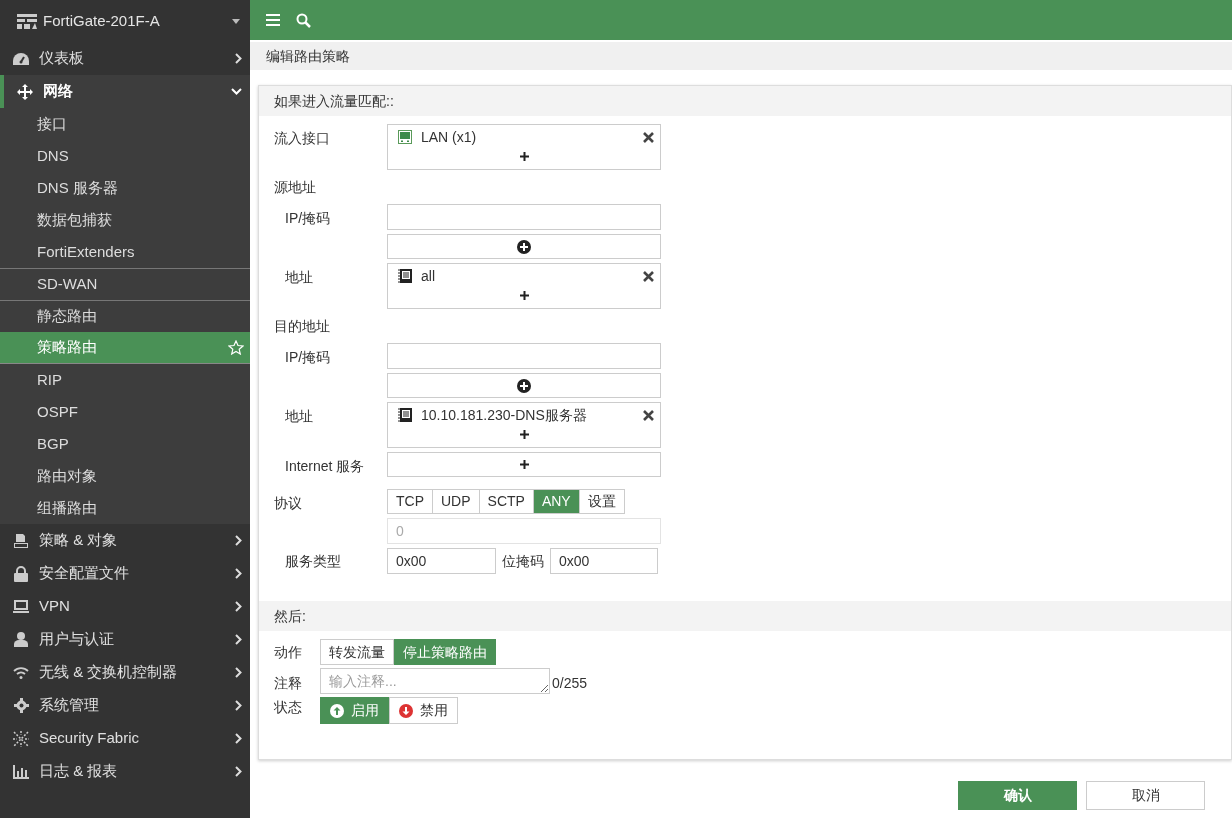 Image resolution: width=1232 pixels, height=818 pixels. Describe the element at coordinates (125, 220) in the screenshot. I see `nav-subitem: 数据包捕获` at that location.